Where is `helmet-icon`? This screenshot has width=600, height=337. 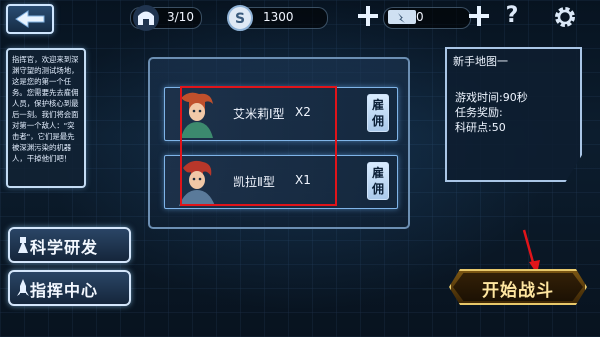 helmet-icon is located at coordinates (146, 18).